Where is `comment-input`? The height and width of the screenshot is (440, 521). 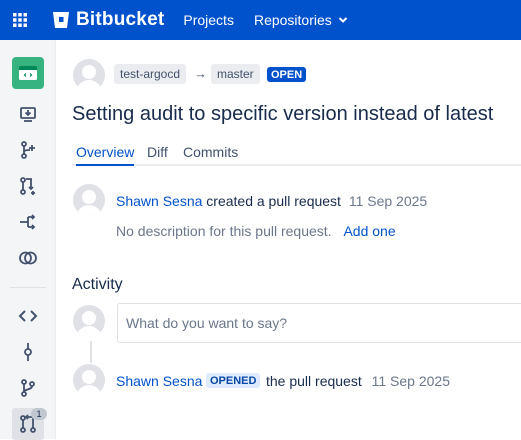
comment-input is located at coordinates (319, 323).